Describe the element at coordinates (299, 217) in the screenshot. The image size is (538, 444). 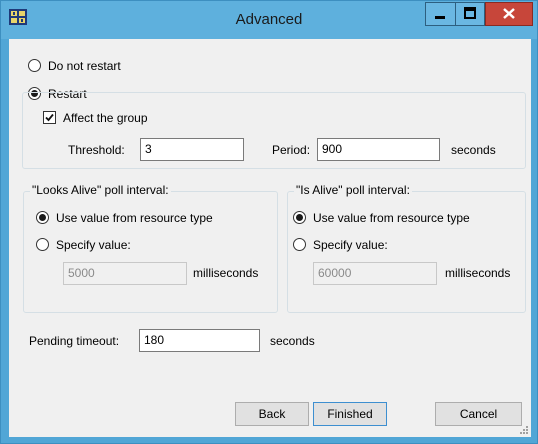
I see `is-alive-use-resource-radio` at that location.